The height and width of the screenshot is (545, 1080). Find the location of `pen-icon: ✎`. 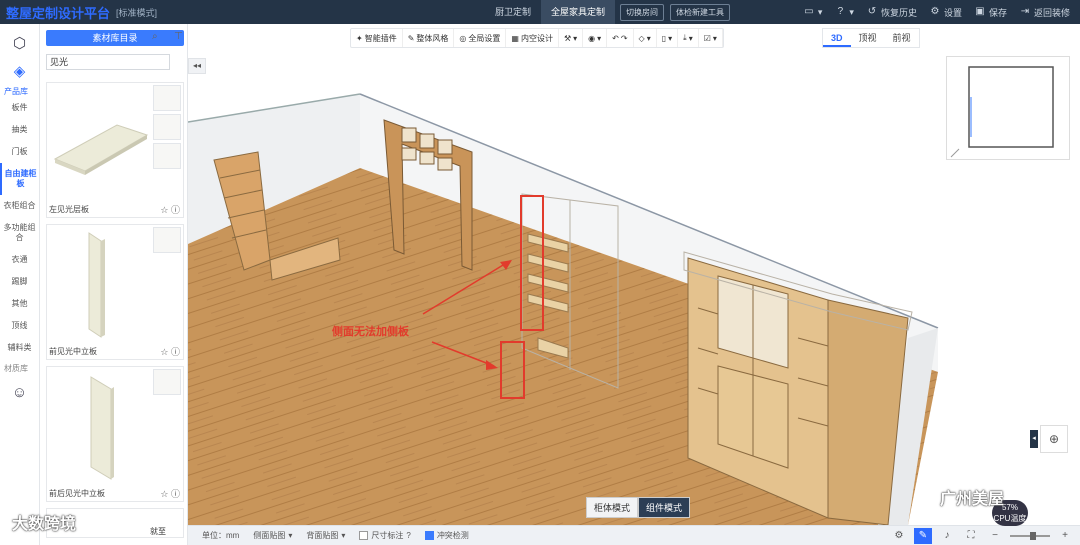

pen-icon: ✎ is located at coordinates (923, 536).